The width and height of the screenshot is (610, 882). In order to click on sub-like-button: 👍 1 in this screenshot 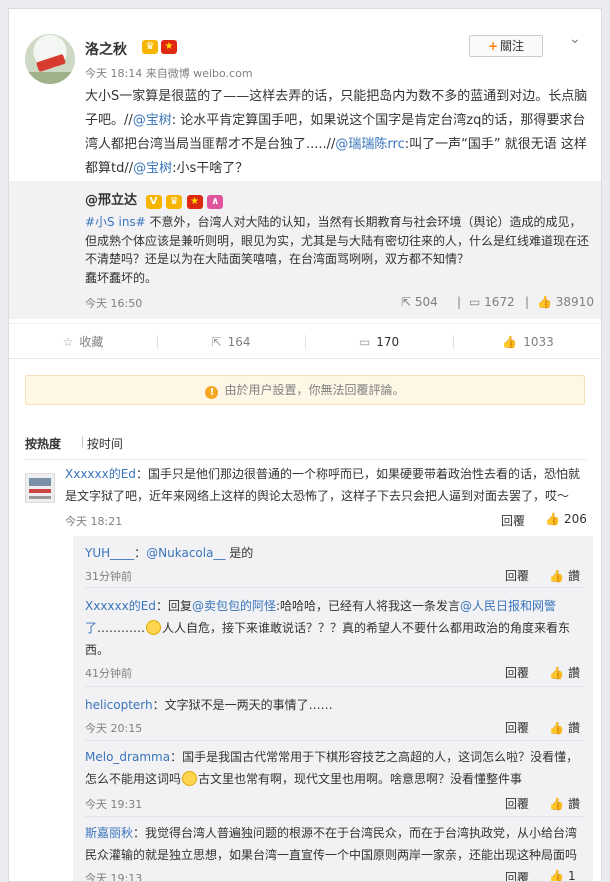, I will do `click(562, 875)`.